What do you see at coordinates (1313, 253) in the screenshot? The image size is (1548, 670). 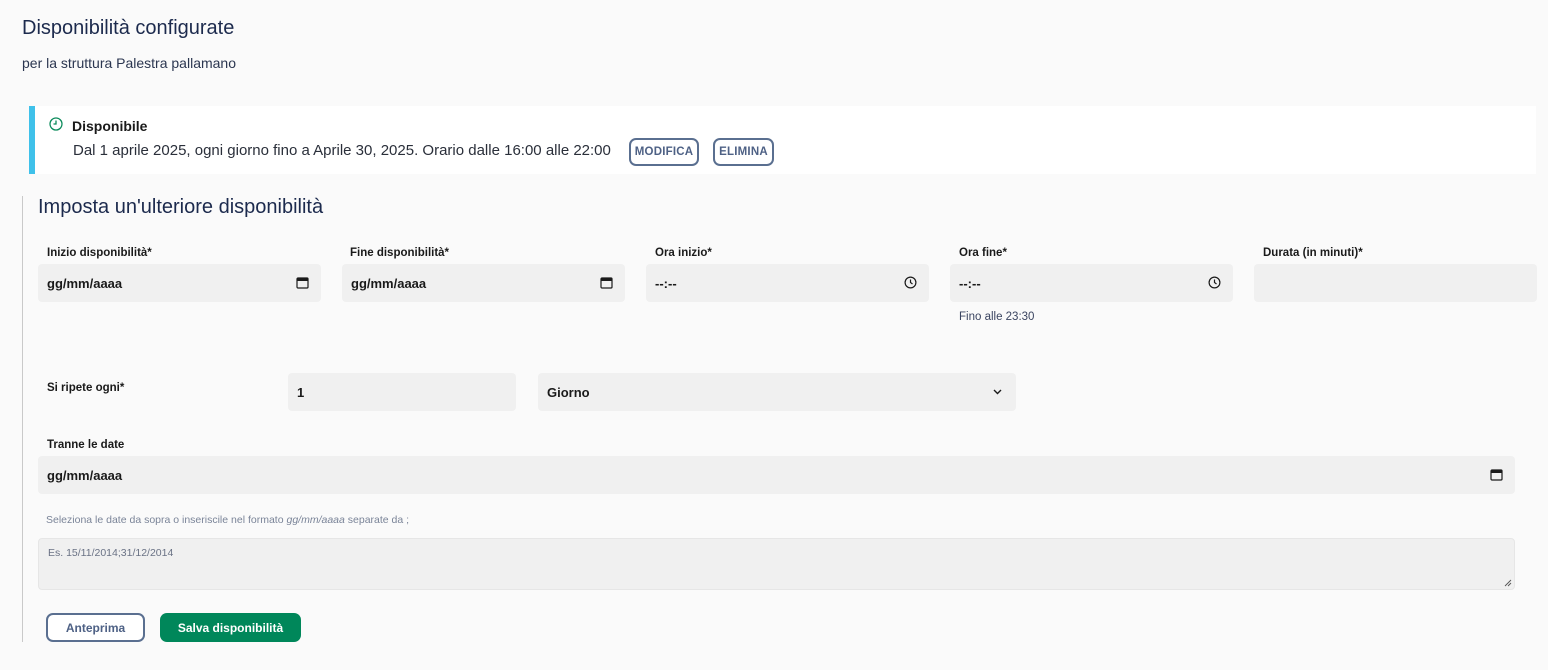 I see `duration-label: Durata (in minuti)*` at bounding box center [1313, 253].